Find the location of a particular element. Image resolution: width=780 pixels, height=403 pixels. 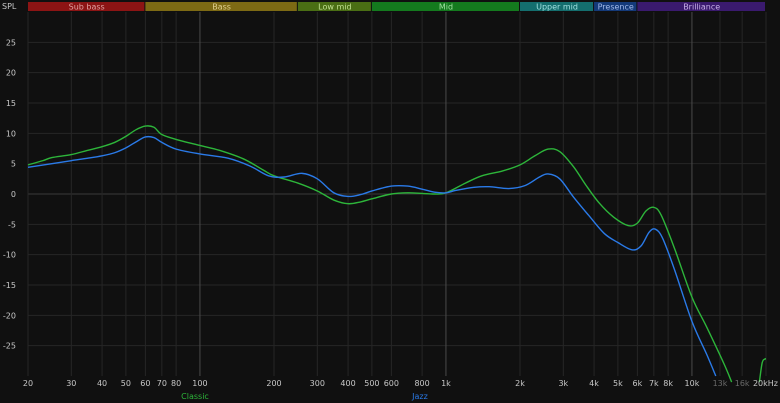

y-tick-5: 0 is located at coordinates (13, 194).